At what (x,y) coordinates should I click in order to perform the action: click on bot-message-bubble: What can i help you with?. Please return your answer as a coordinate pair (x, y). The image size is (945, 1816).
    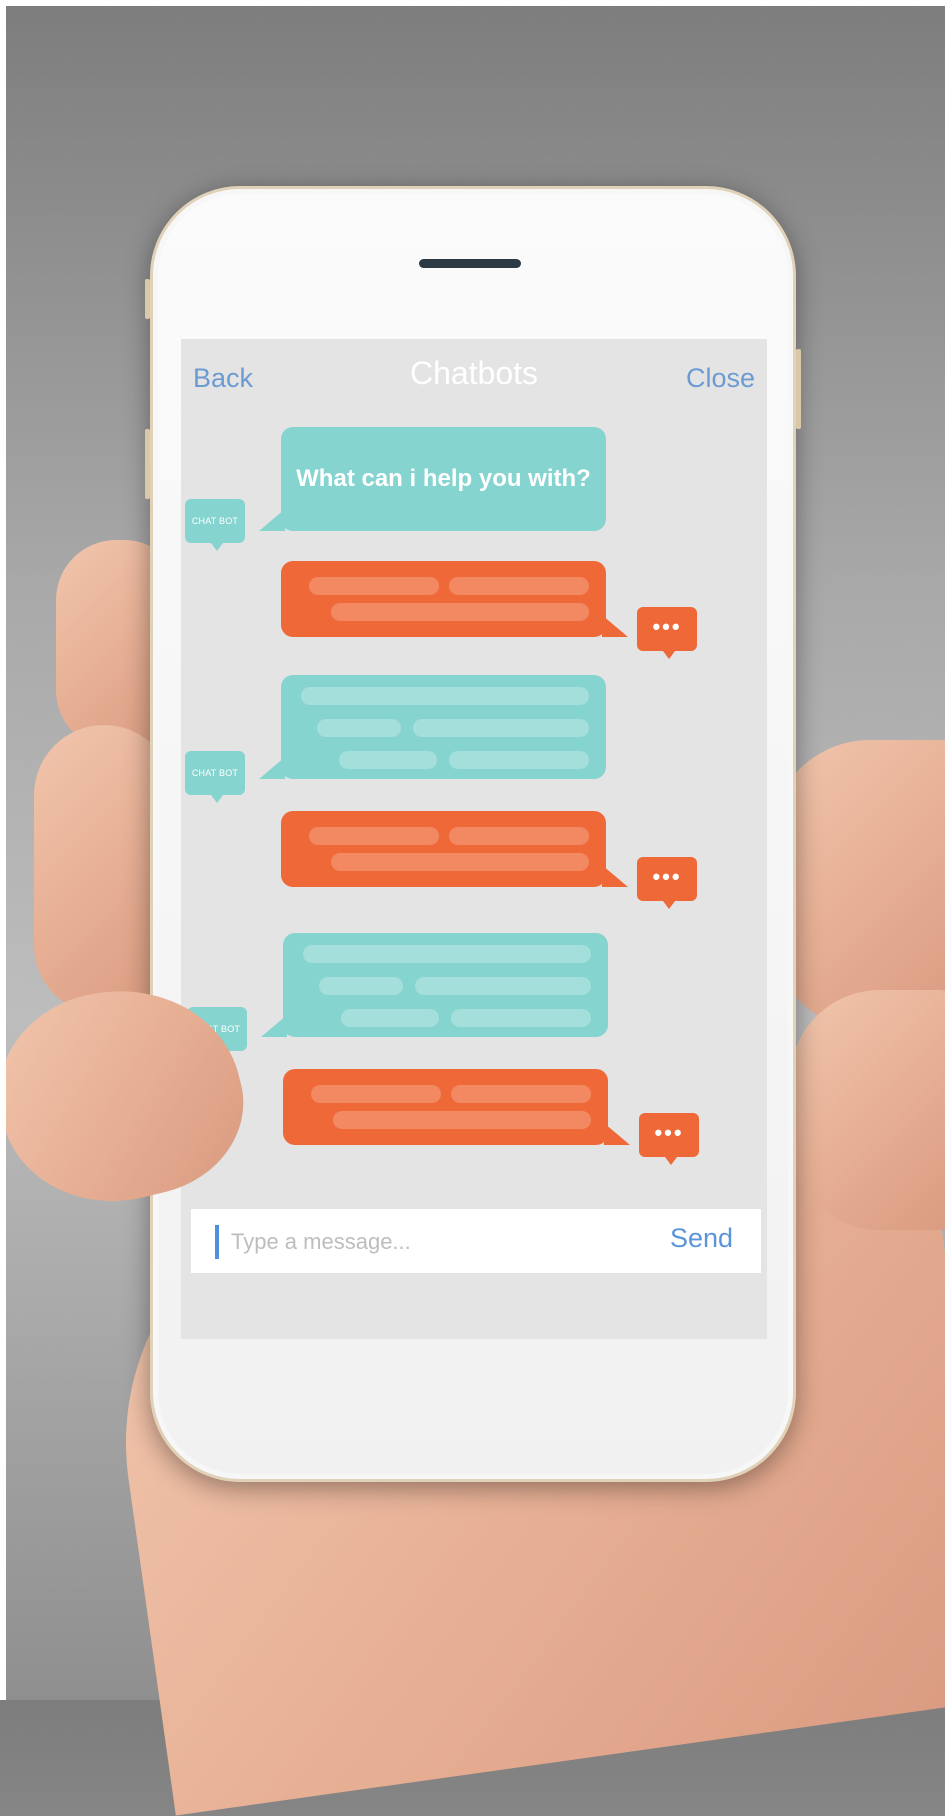
    Looking at the image, I should click on (432, 479).